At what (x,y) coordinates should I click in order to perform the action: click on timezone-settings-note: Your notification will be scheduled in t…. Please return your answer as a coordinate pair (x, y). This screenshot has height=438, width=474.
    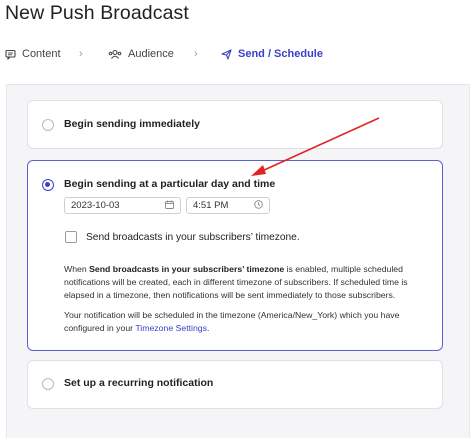
    Looking at the image, I should click on (239, 322).